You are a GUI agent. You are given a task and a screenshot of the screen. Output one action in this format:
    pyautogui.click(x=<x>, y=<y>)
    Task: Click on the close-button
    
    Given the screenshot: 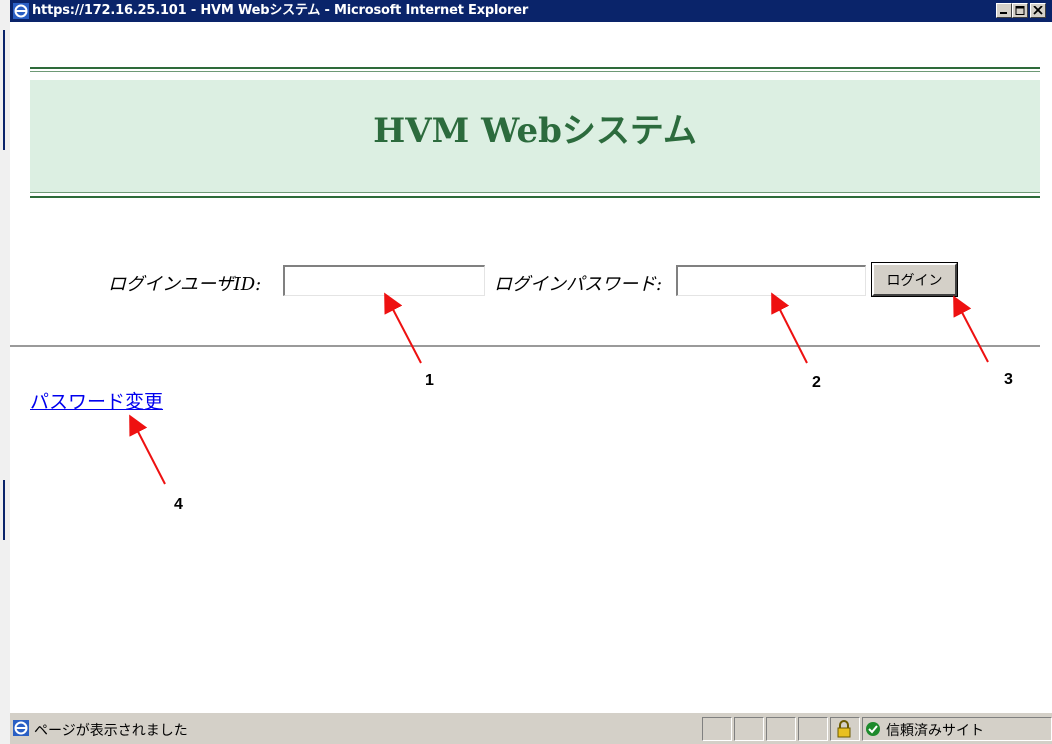 What is the action you would take?
    pyautogui.click(x=1038, y=10)
    